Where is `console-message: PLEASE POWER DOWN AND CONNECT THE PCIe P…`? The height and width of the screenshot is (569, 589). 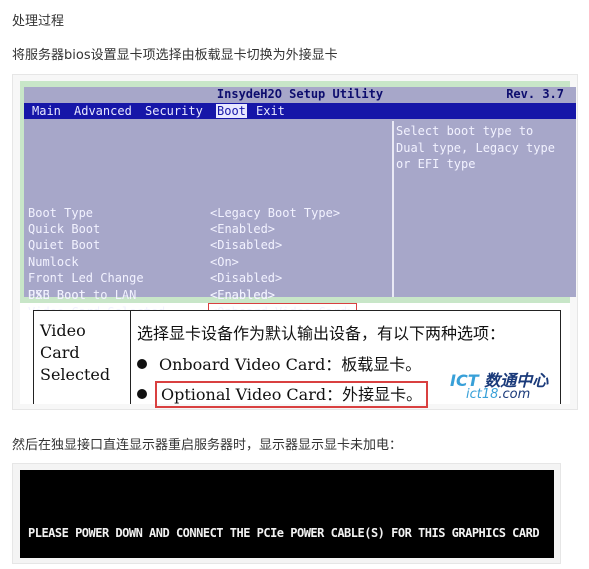 console-message: PLEASE POWER DOWN AND CONNECT THE PCIe P… is located at coordinates (284, 533).